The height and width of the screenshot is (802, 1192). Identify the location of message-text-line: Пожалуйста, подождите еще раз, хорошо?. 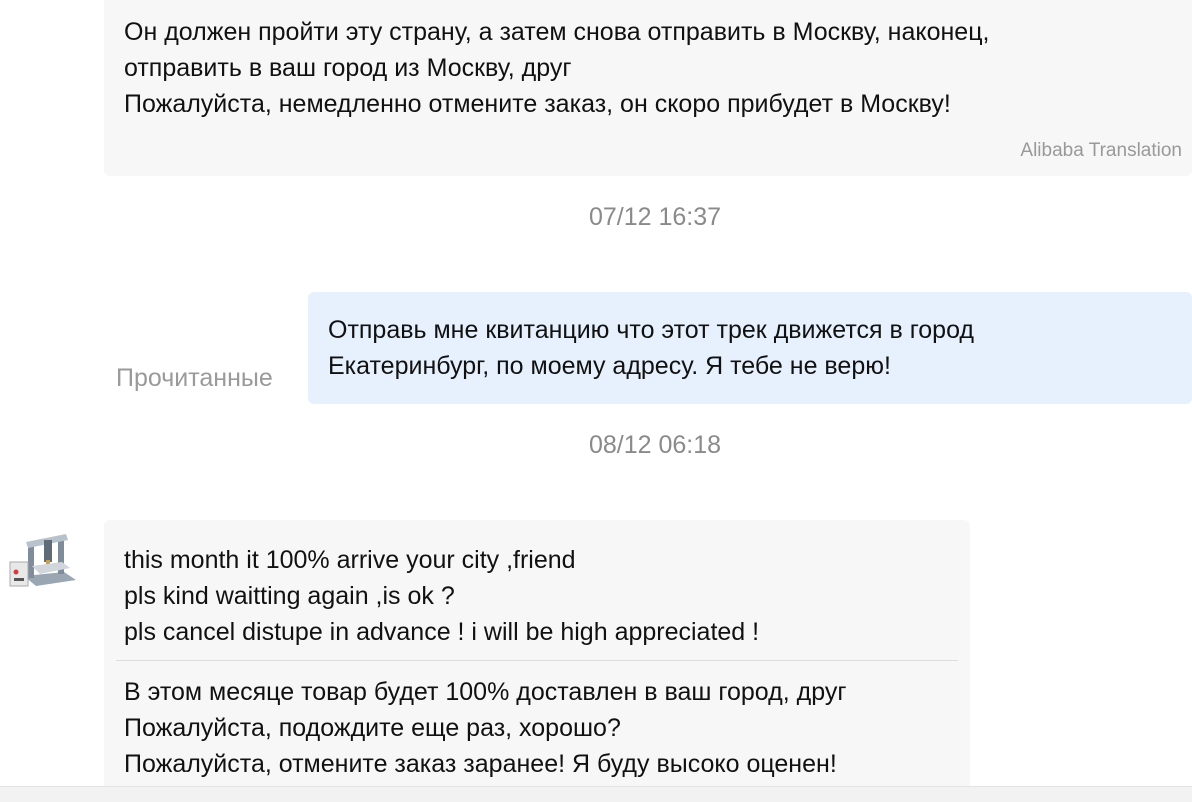
(372, 728).